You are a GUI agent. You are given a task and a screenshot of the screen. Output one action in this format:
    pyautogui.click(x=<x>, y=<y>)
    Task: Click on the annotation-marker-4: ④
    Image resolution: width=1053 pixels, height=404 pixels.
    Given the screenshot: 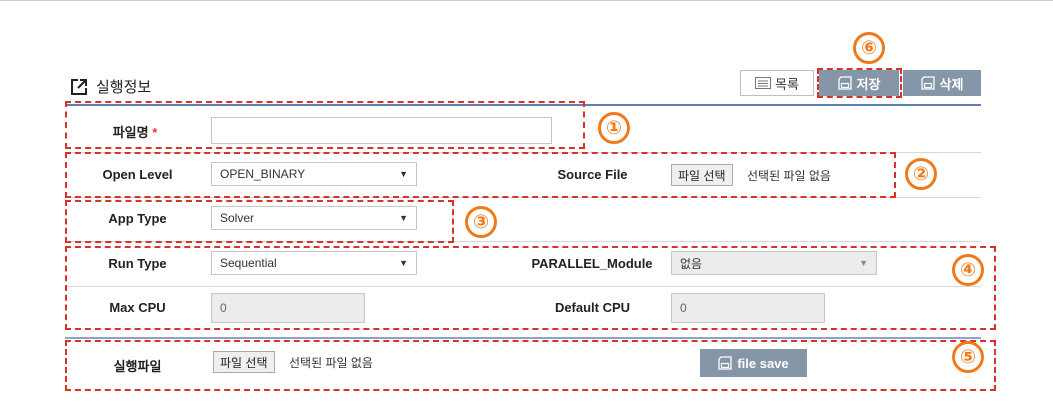 What is the action you would take?
    pyautogui.click(x=968, y=270)
    